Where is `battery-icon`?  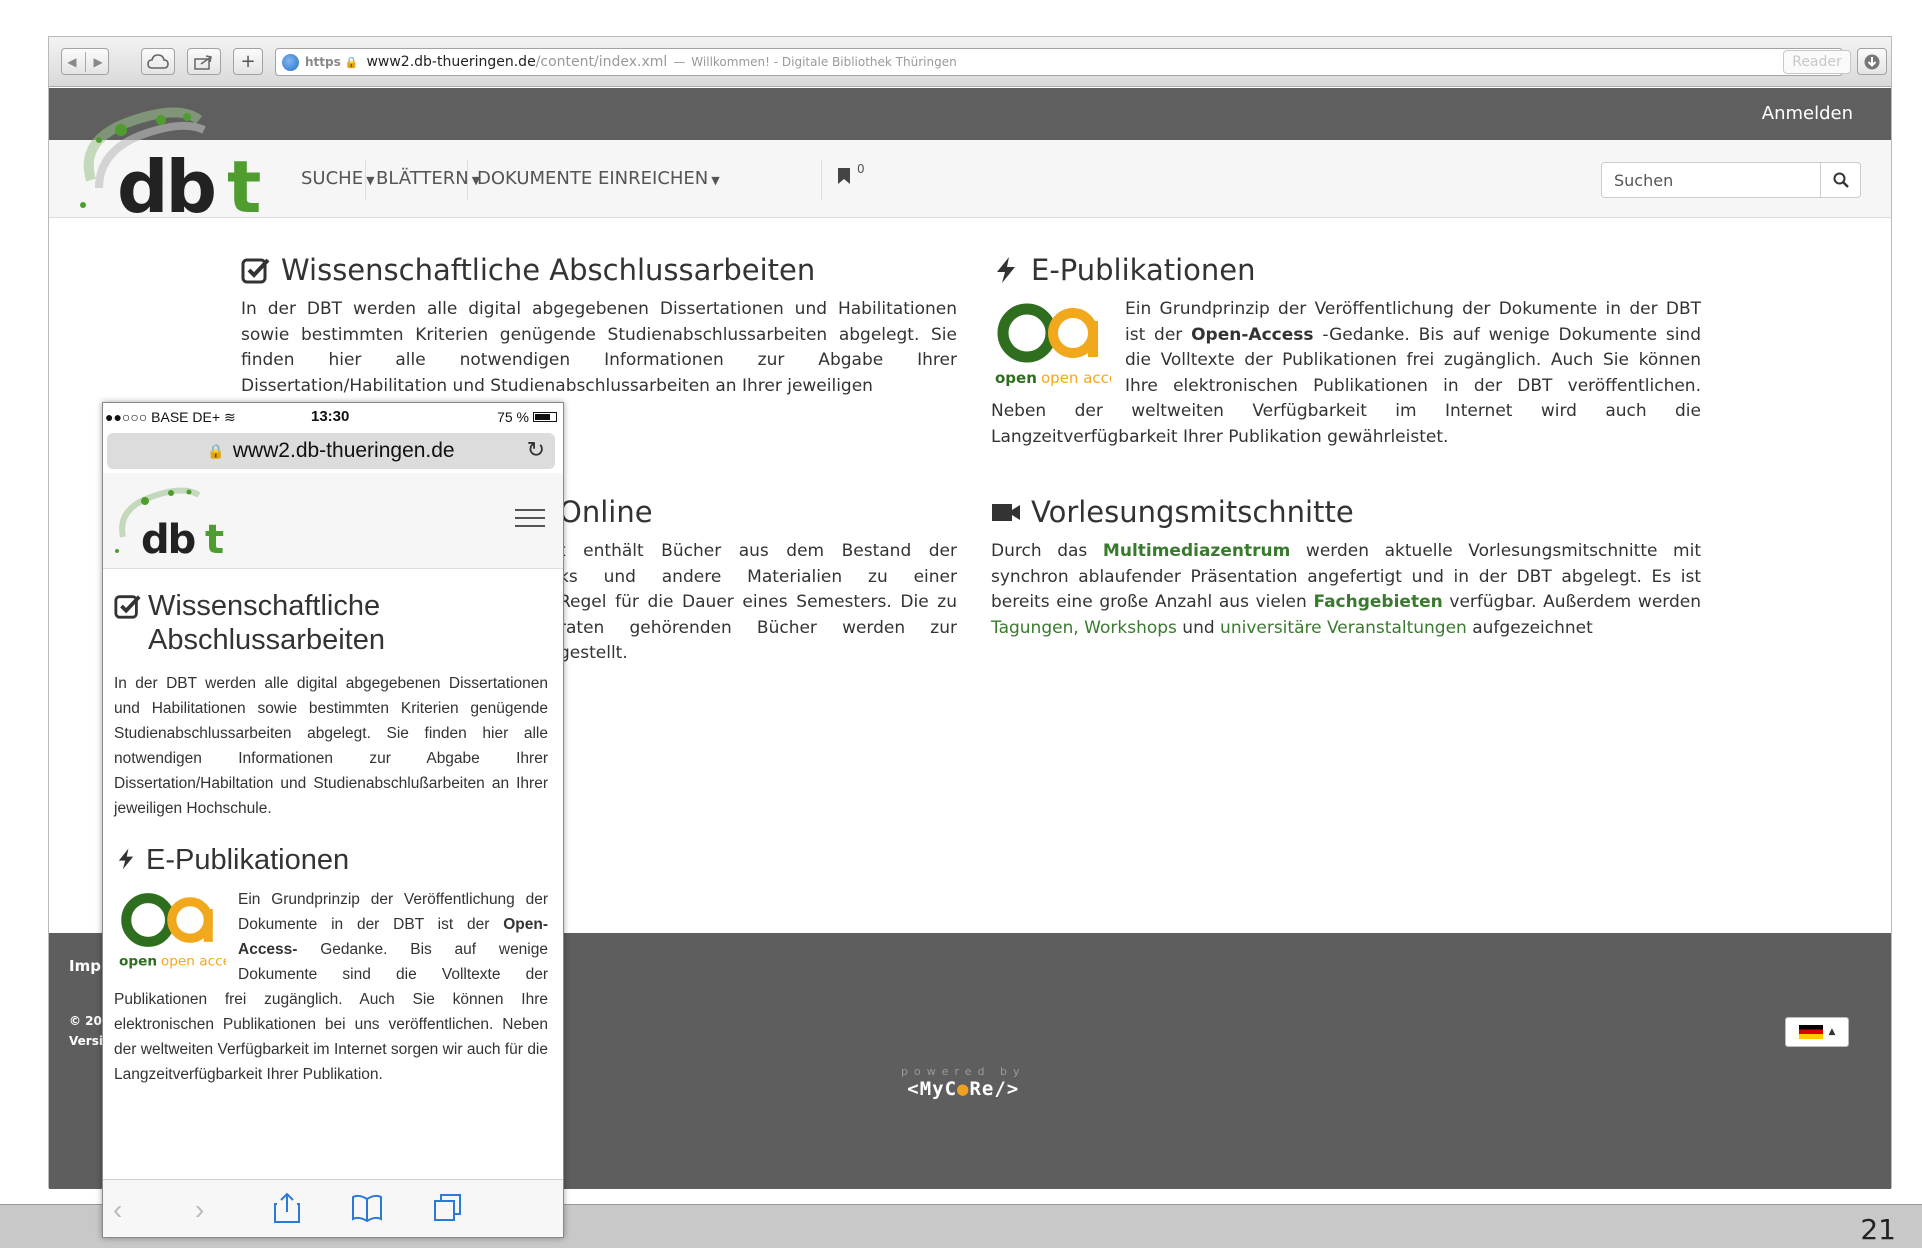
battery-icon is located at coordinates (545, 417).